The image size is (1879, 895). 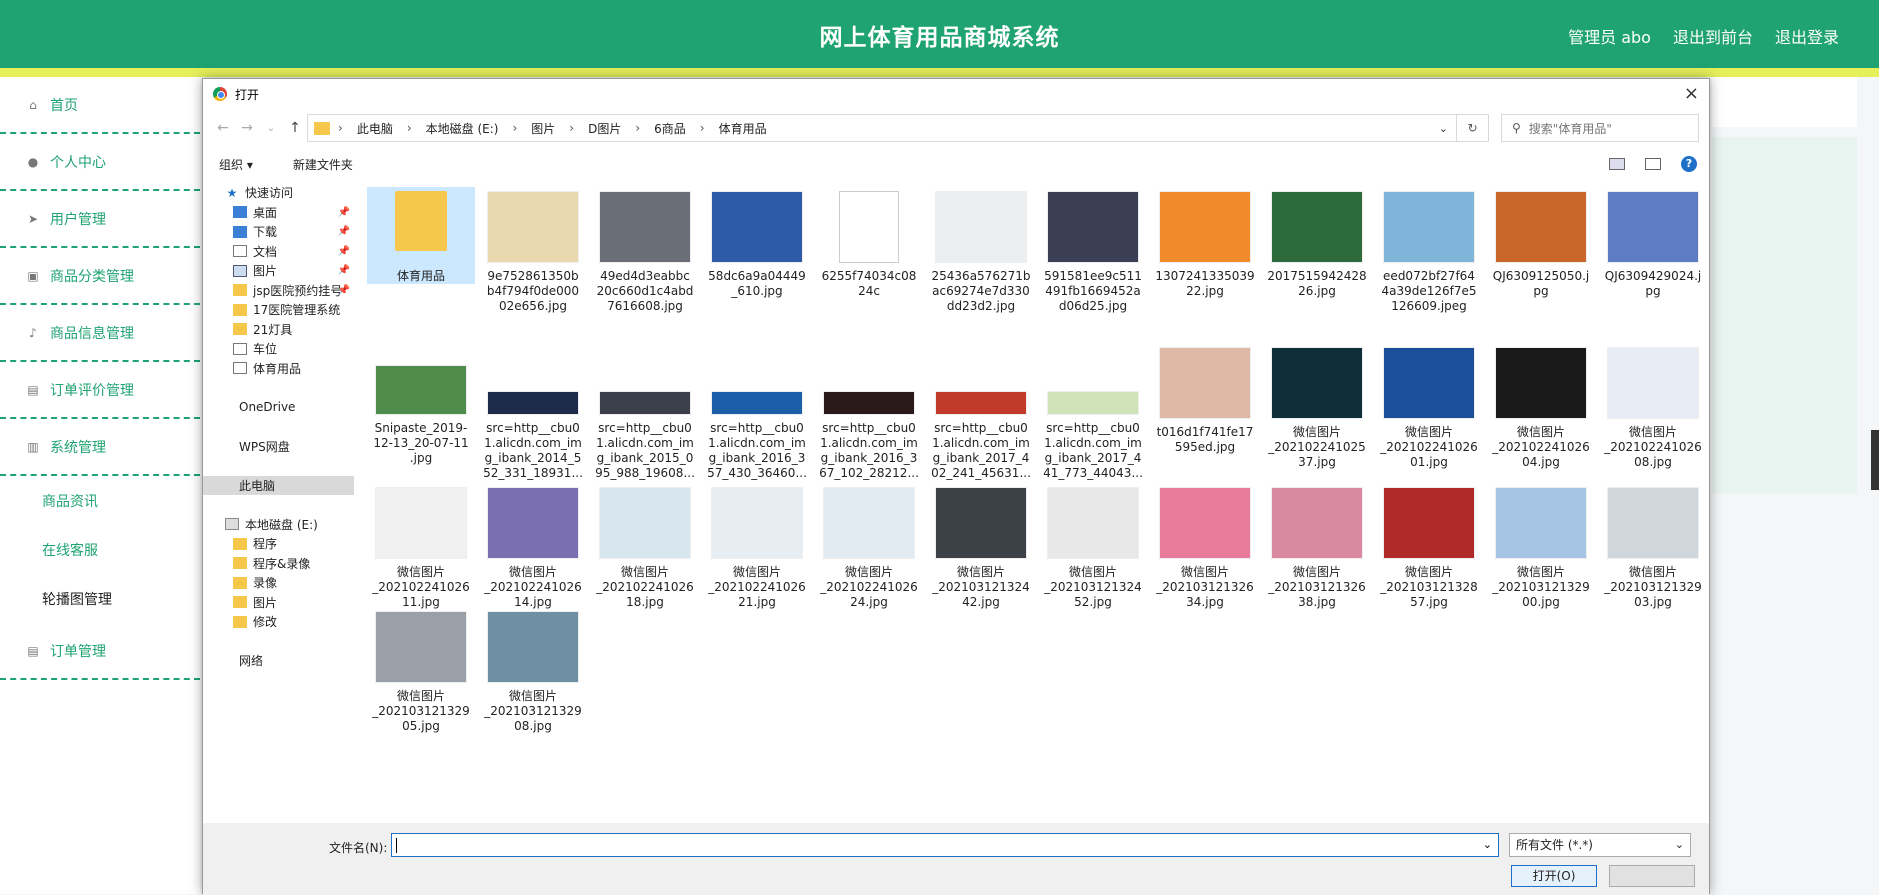 I want to click on nav-pane-item: 图片 📌, so click(x=278, y=271).